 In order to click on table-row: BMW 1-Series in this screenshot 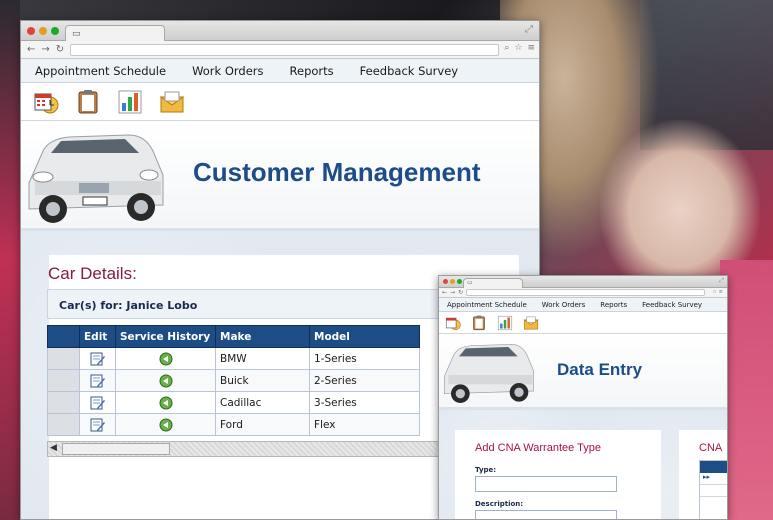, I will do `click(233, 358)`.